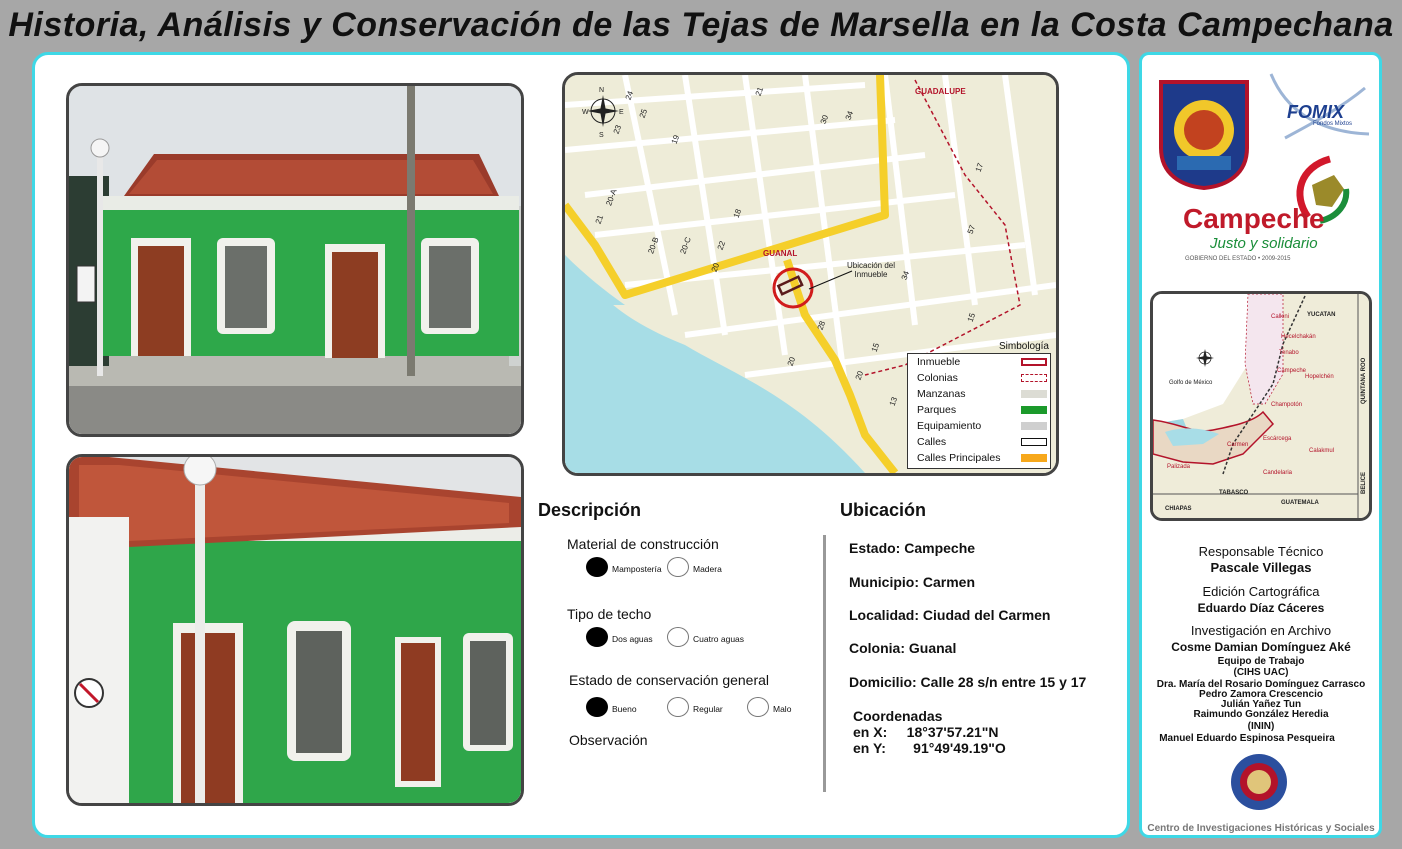 This screenshot has width=1402, height=849. I want to click on centro-investigaciones-logo, so click(1259, 782).